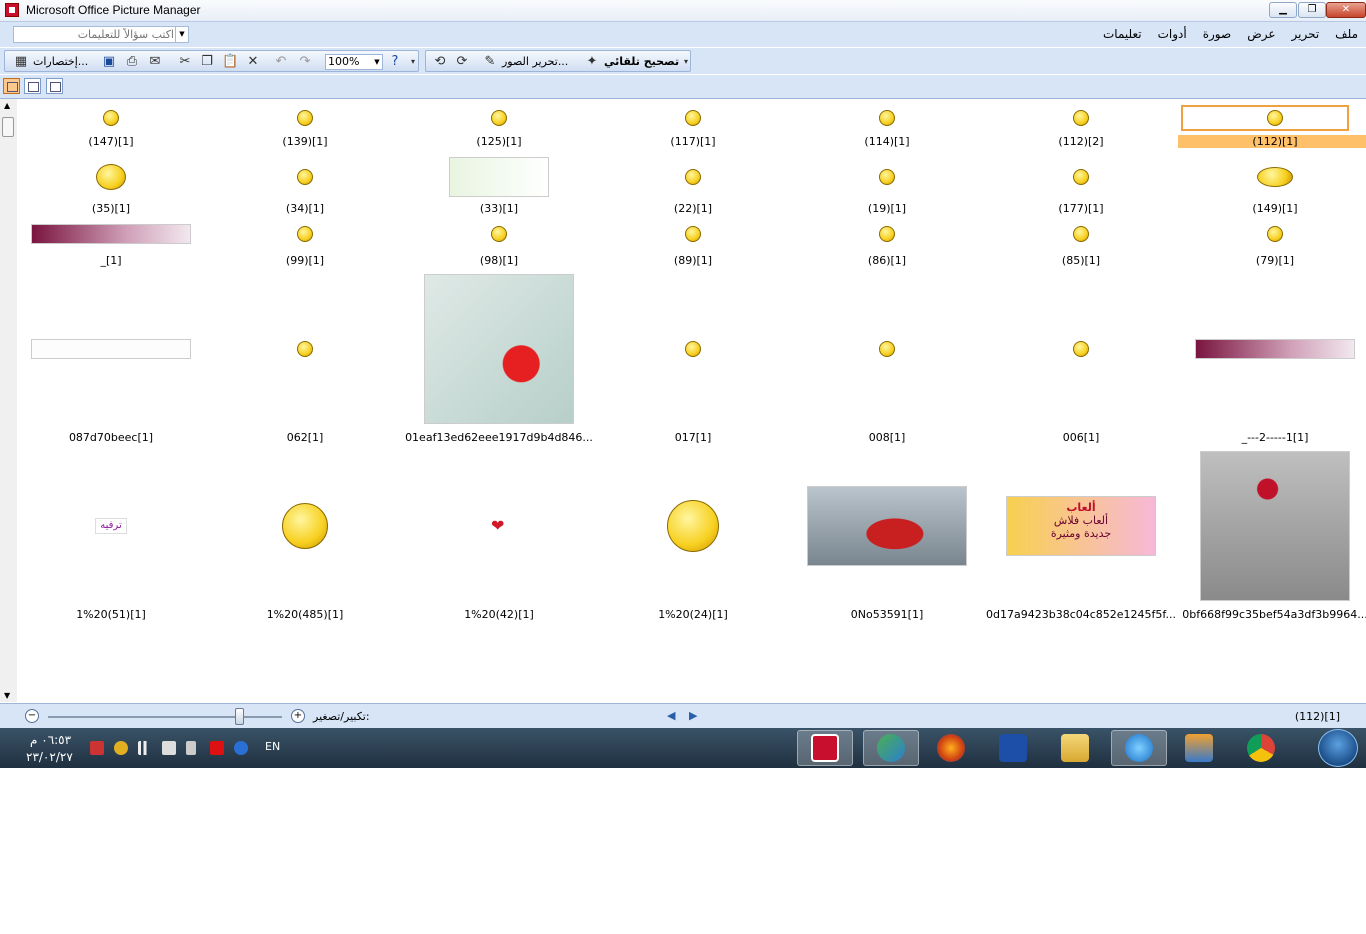  I want to click on thumbnail-item: (86)[1], so click(887, 245).